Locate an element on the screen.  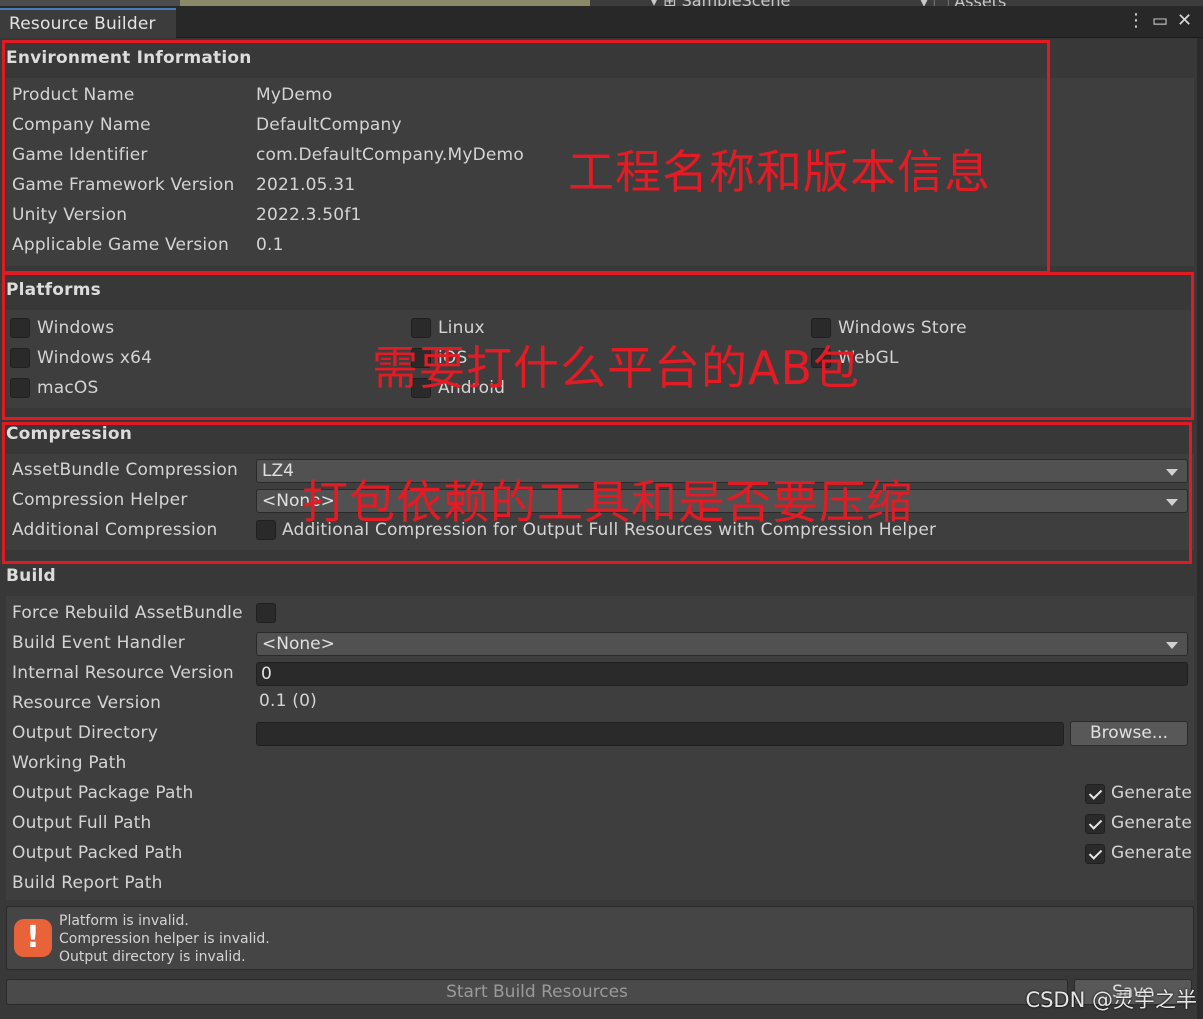
resource-version-label: Resource Version is located at coordinates (87, 703).